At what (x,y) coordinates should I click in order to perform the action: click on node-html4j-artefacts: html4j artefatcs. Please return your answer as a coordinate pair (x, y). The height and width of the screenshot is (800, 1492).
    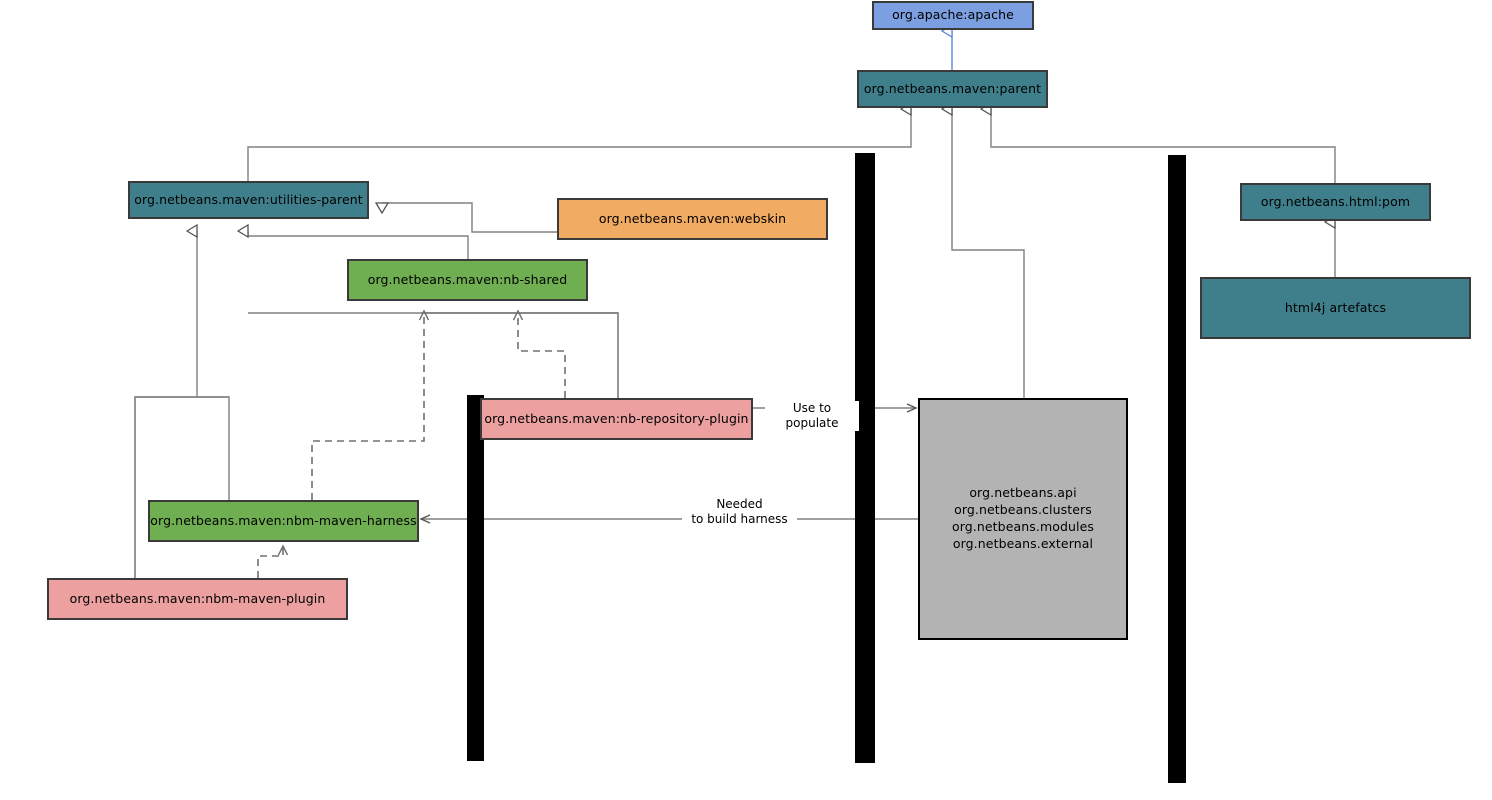
    Looking at the image, I should click on (1335, 308).